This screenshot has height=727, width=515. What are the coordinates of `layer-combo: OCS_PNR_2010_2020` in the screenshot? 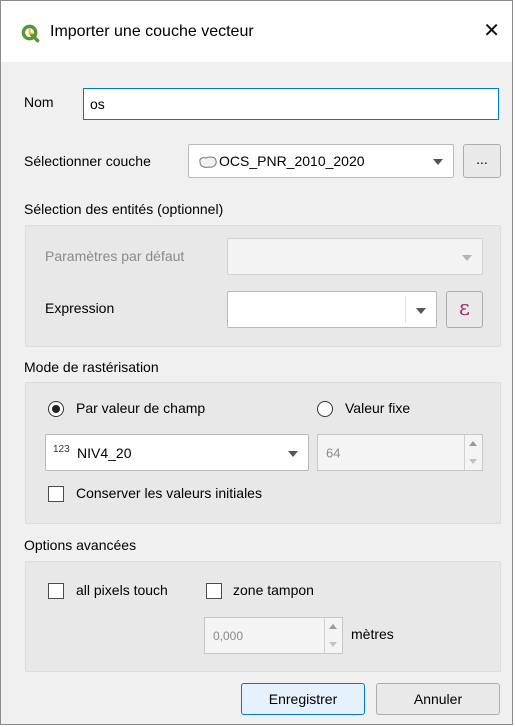 It's located at (321, 161).